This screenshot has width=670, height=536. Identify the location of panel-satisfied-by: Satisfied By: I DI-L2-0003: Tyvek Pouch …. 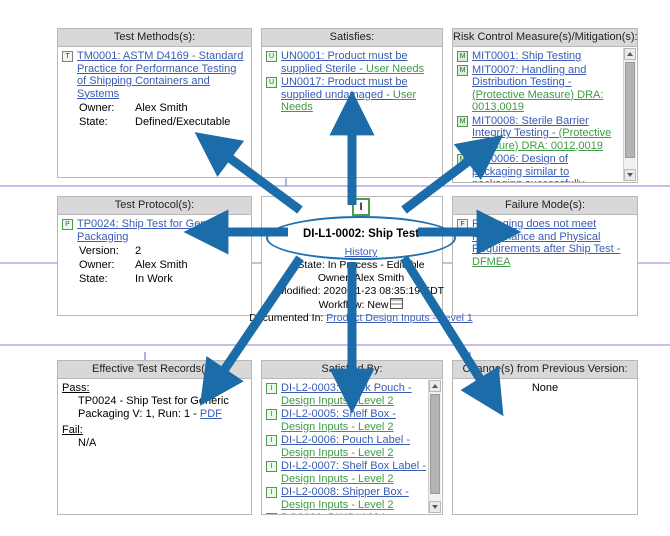
(352, 437).